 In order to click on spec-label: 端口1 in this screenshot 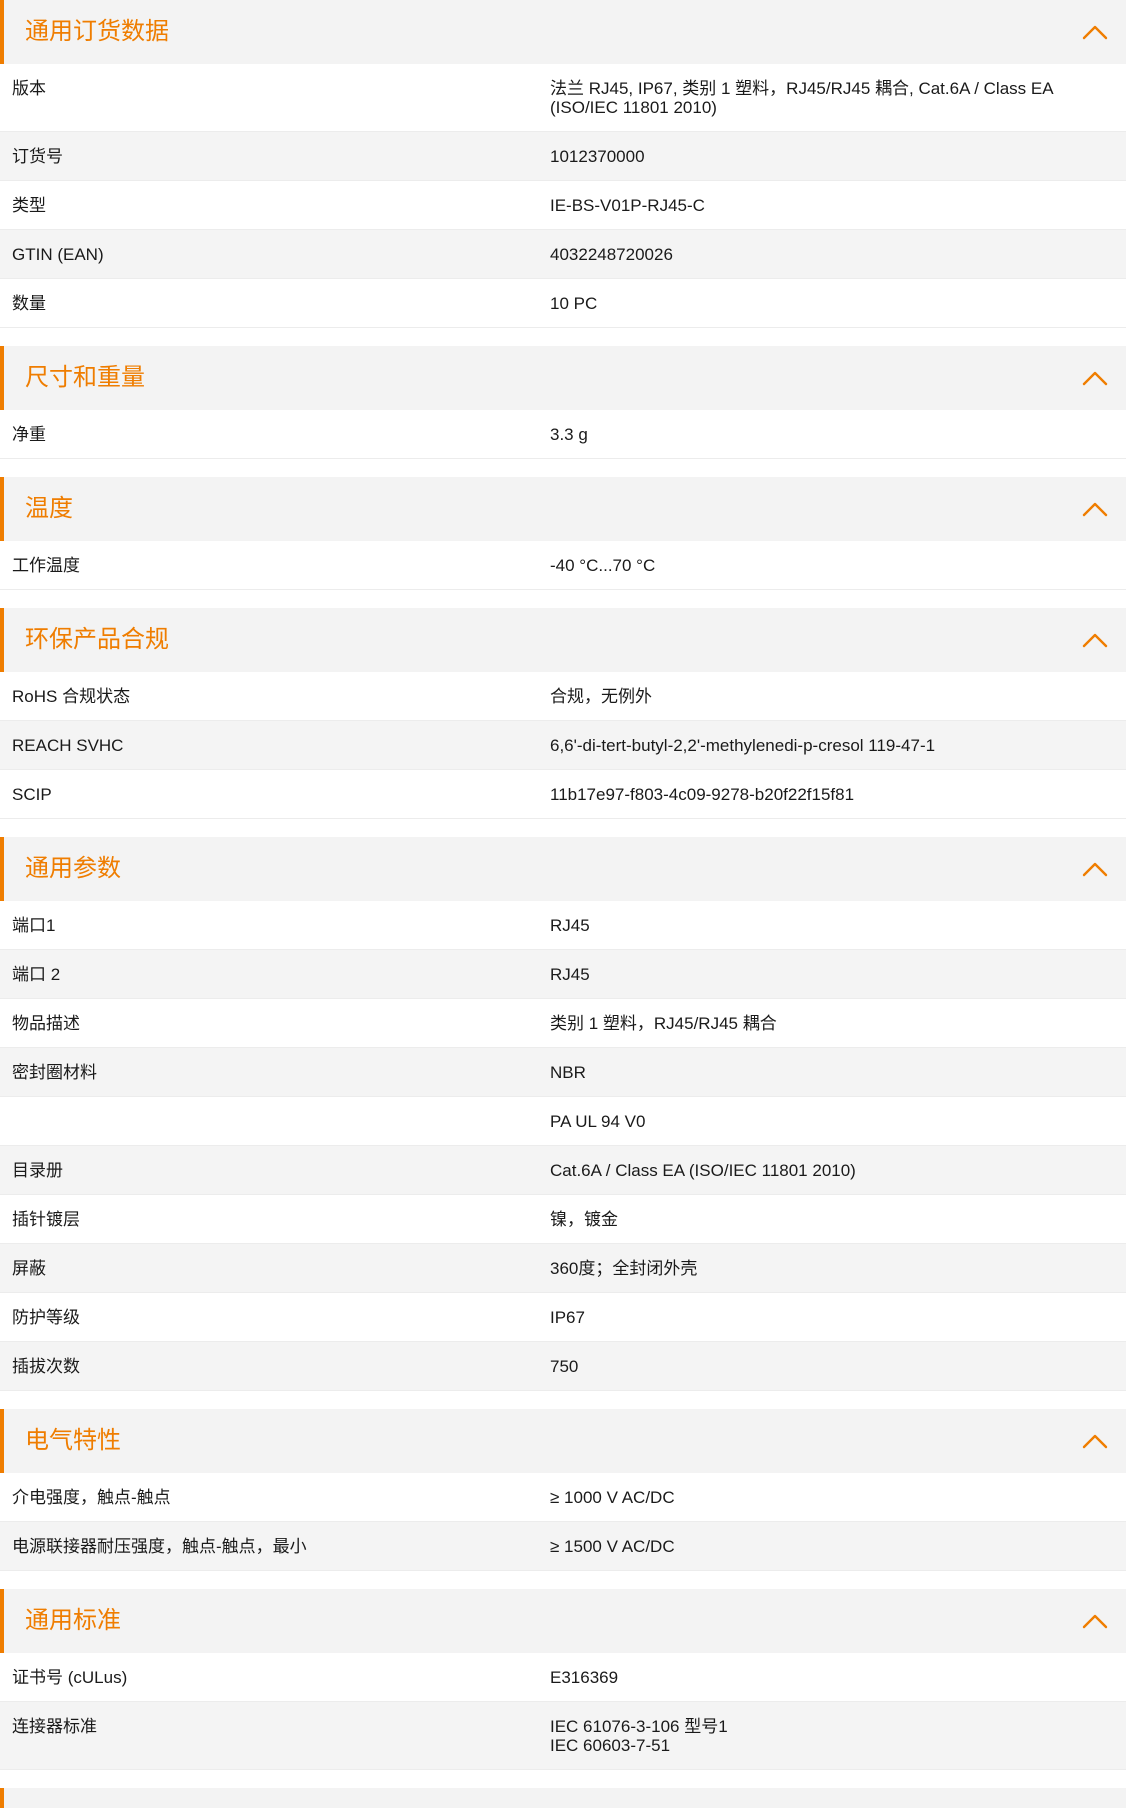, I will do `click(34, 925)`.